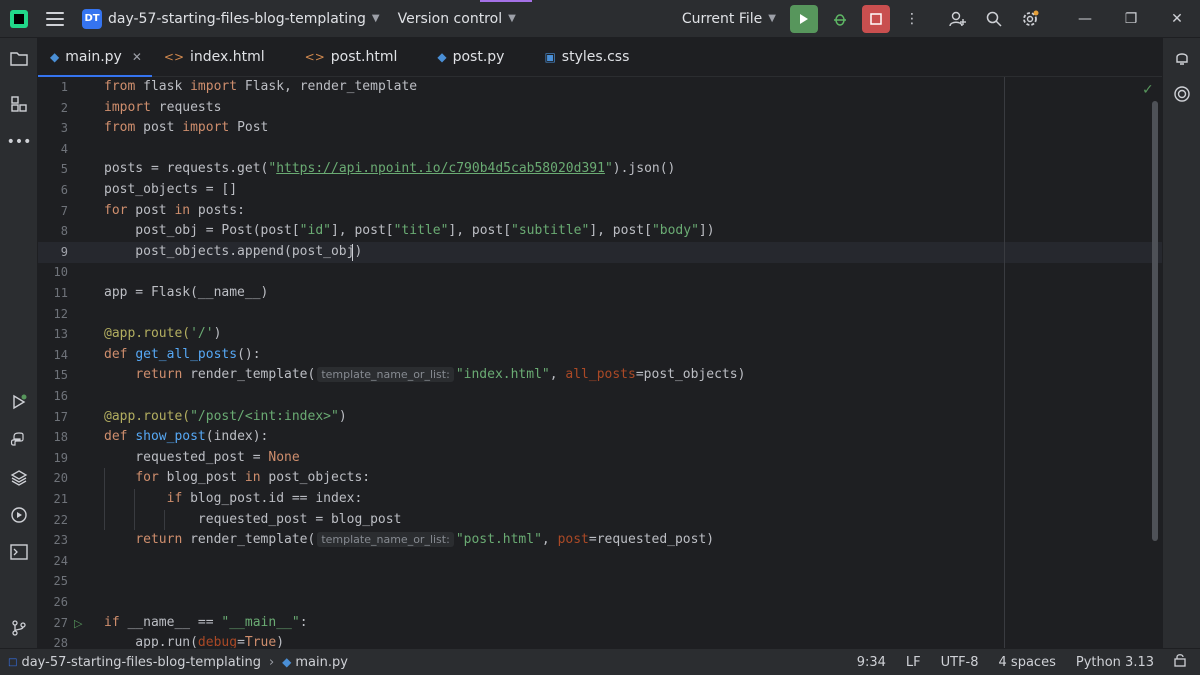  Describe the element at coordinates (19, 478) in the screenshot. I see `python-packages-icon` at that location.